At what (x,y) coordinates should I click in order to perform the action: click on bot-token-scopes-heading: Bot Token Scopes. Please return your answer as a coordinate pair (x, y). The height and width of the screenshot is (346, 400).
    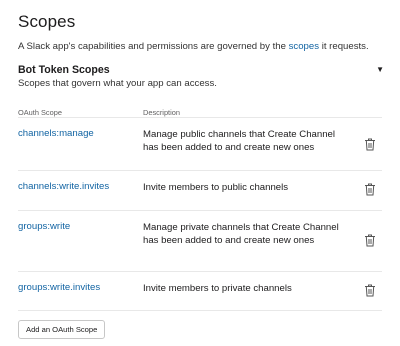
    Looking at the image, I should click on (64, 70).